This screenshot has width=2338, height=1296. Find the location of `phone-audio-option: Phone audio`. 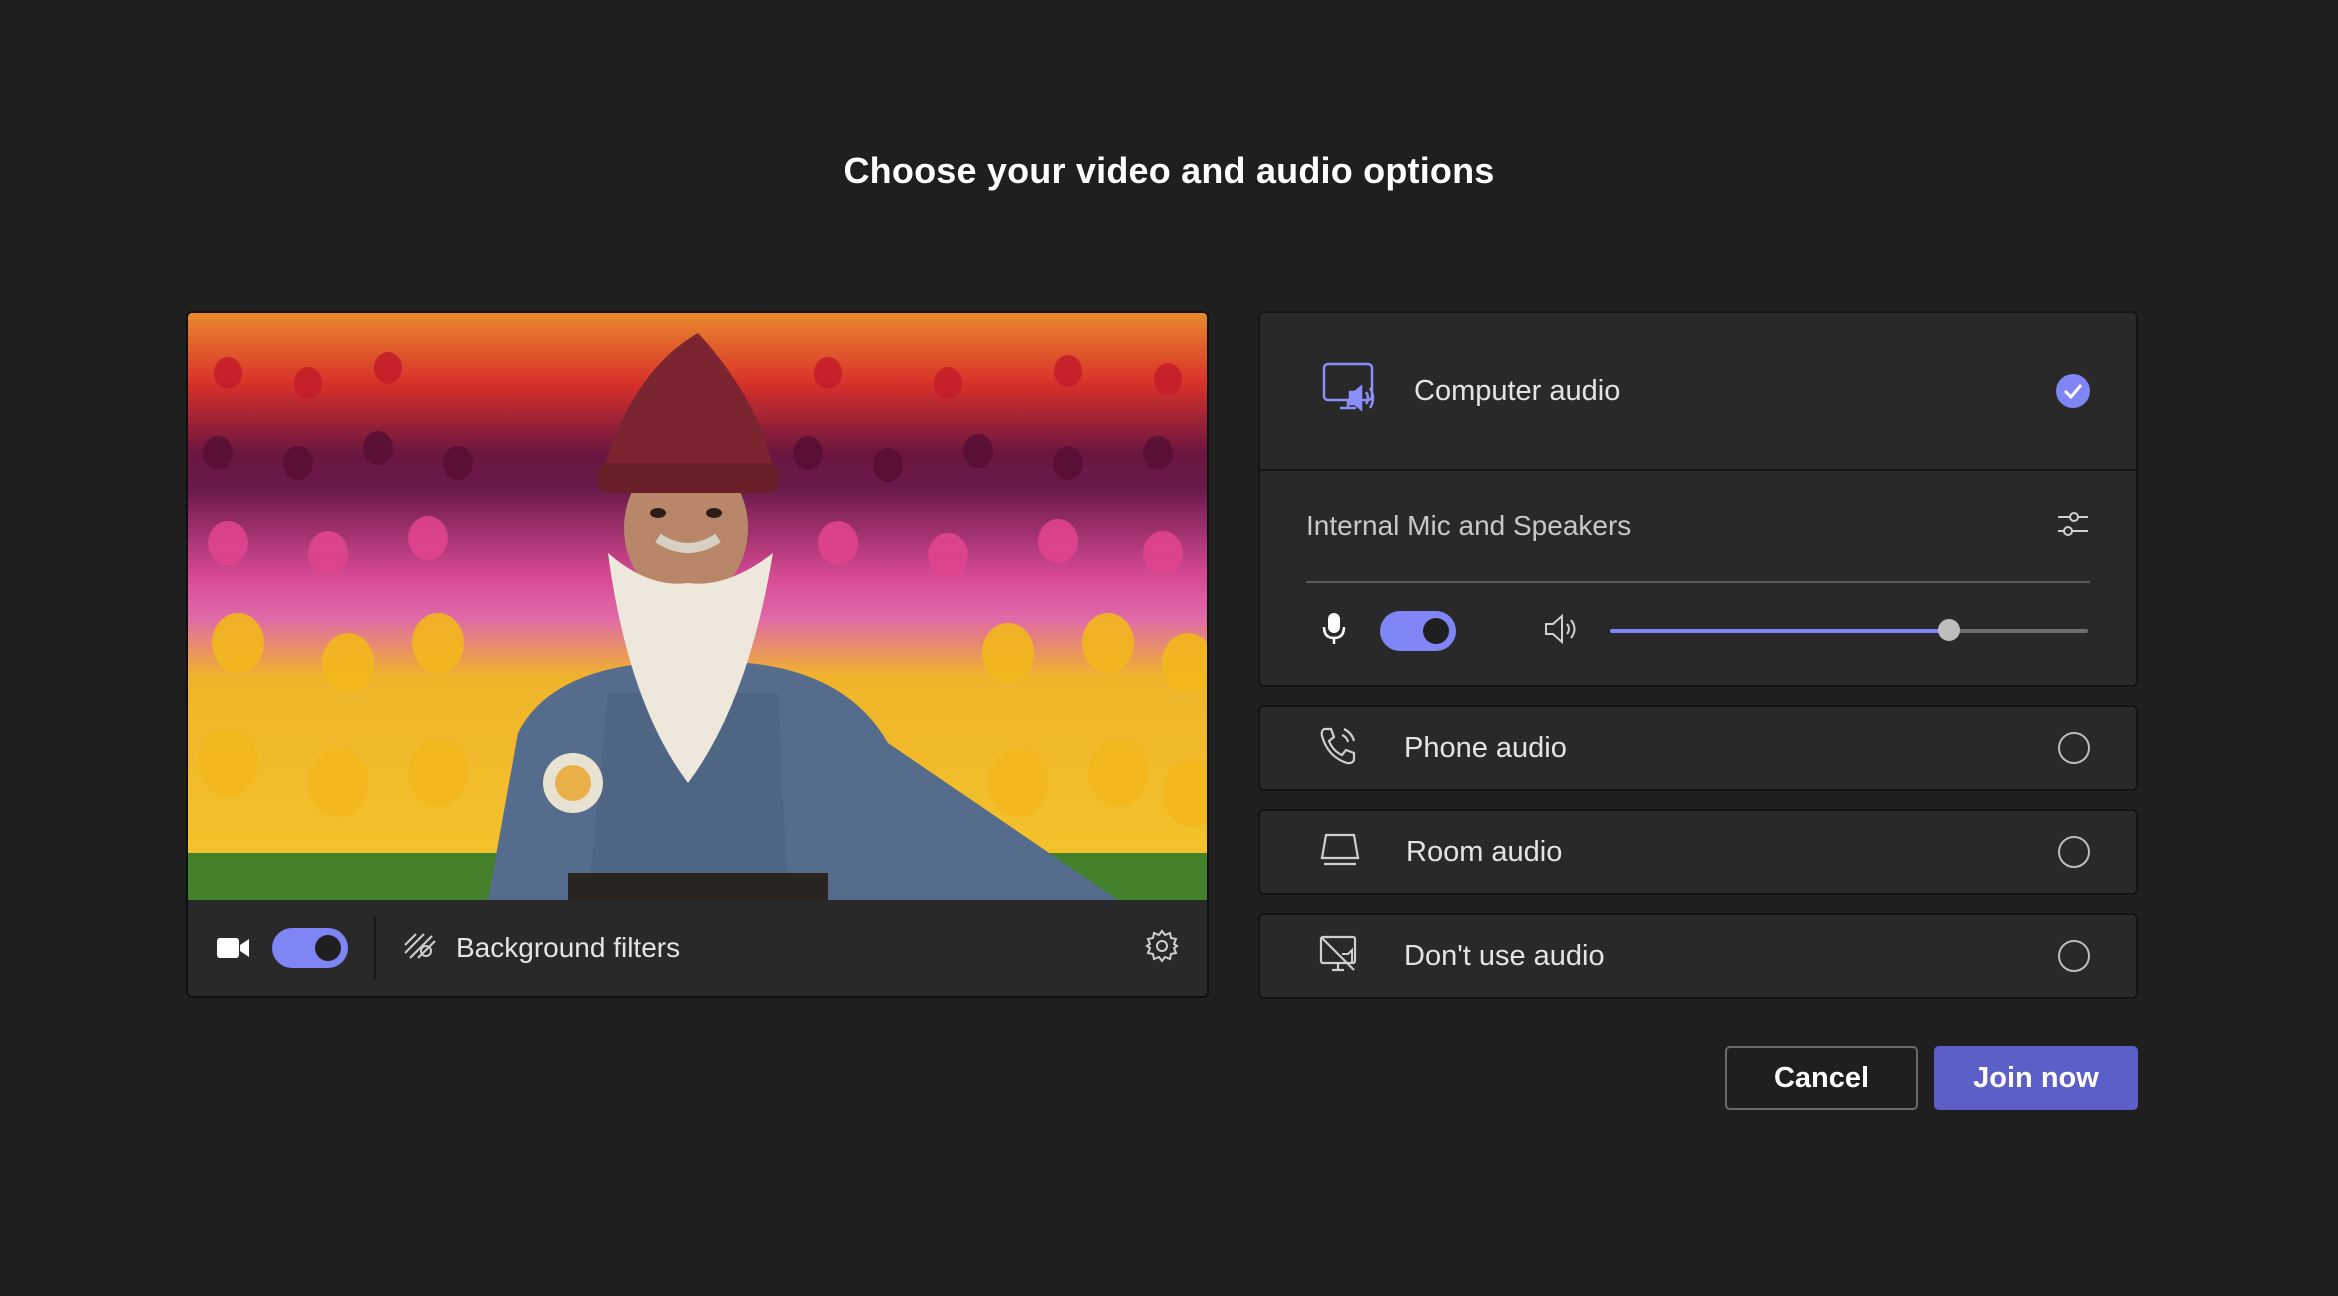

phone-audio-option: Phone audio is located at coordinates (1698, 748).